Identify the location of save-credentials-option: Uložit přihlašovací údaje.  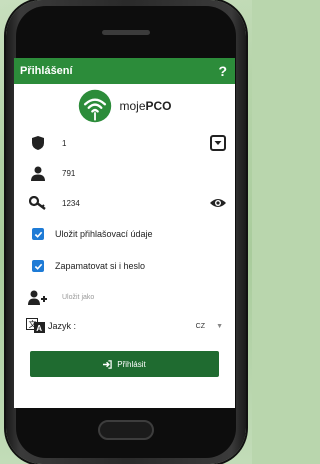
(124, 234).